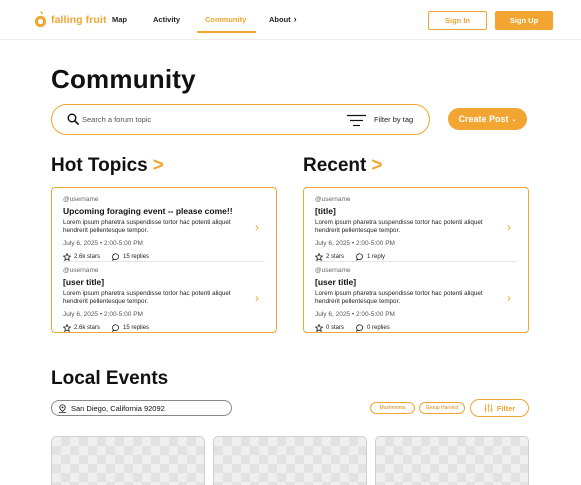  What do you see at coordinates (73, 119) in the screenshot?
I see `search-icon` at bounding box center [73, 119].